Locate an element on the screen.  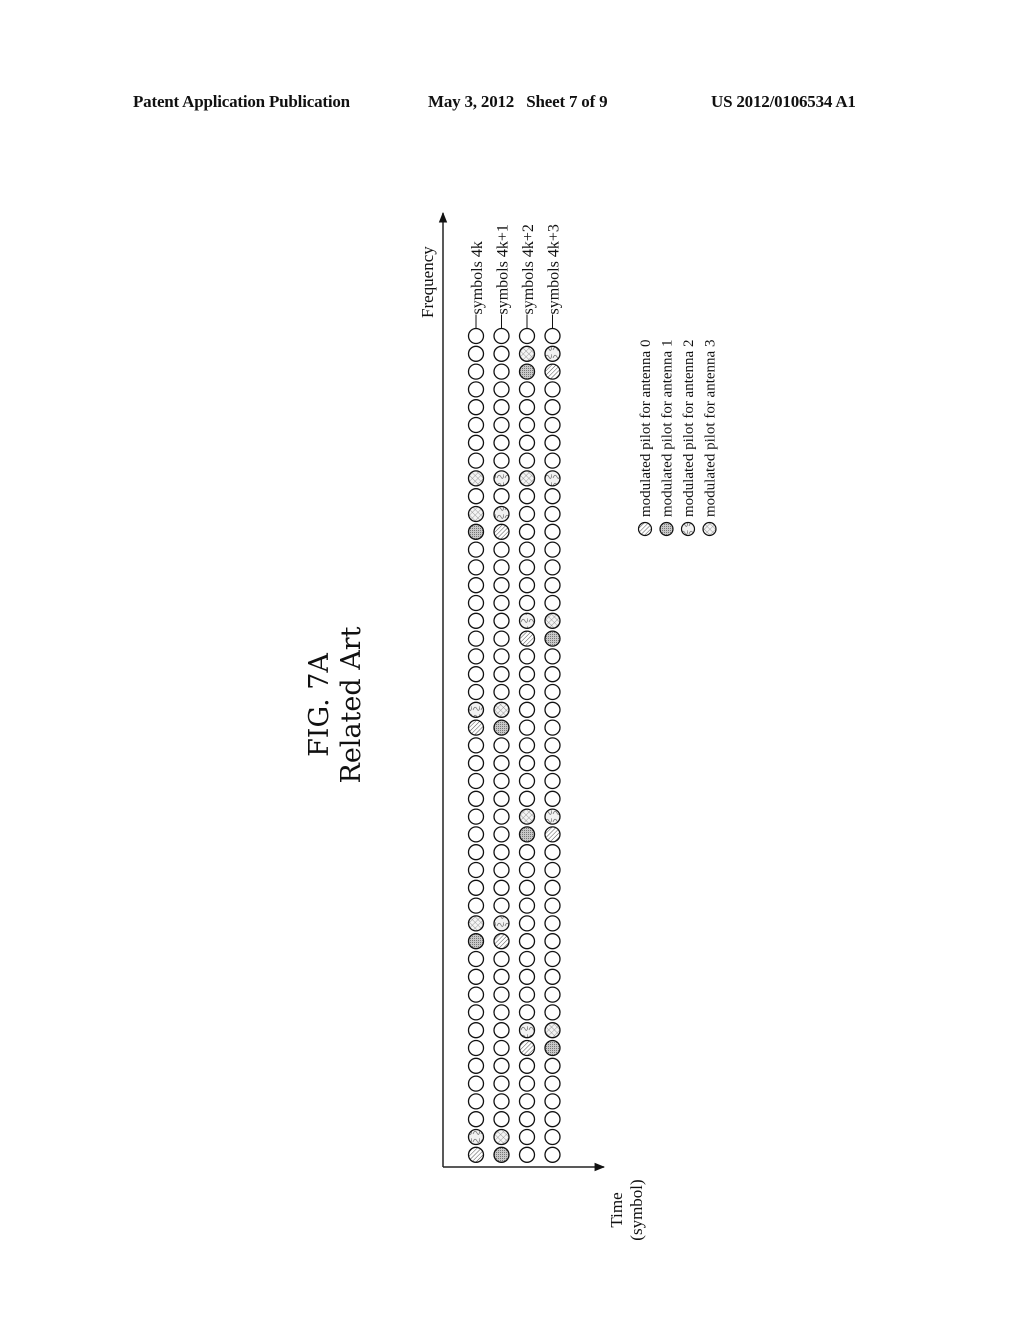
symbol-row-0: symbols 4k is located at coordinates (476, 702).